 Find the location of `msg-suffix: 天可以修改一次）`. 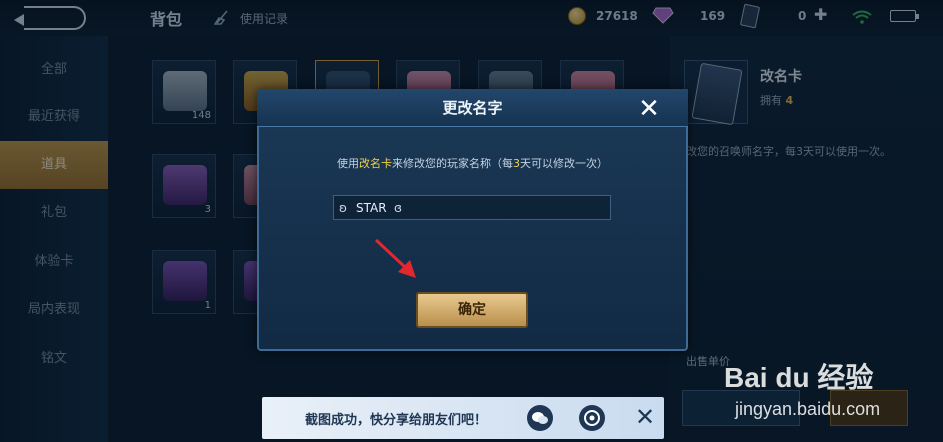

msg-suffix: 天可以修改一次） is located at coordinates (564, 163).